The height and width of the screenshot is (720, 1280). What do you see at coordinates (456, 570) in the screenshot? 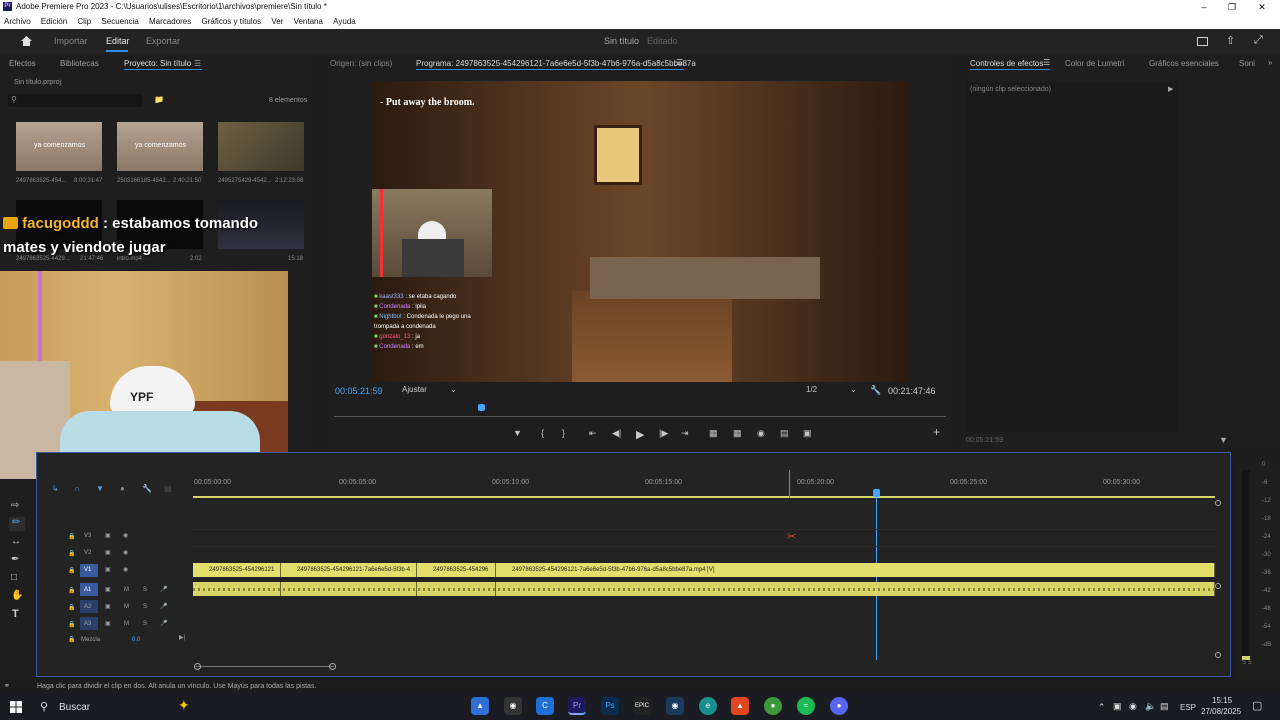
I see `video-clip: 2497863525-454296` at bounding box center [456, 570].